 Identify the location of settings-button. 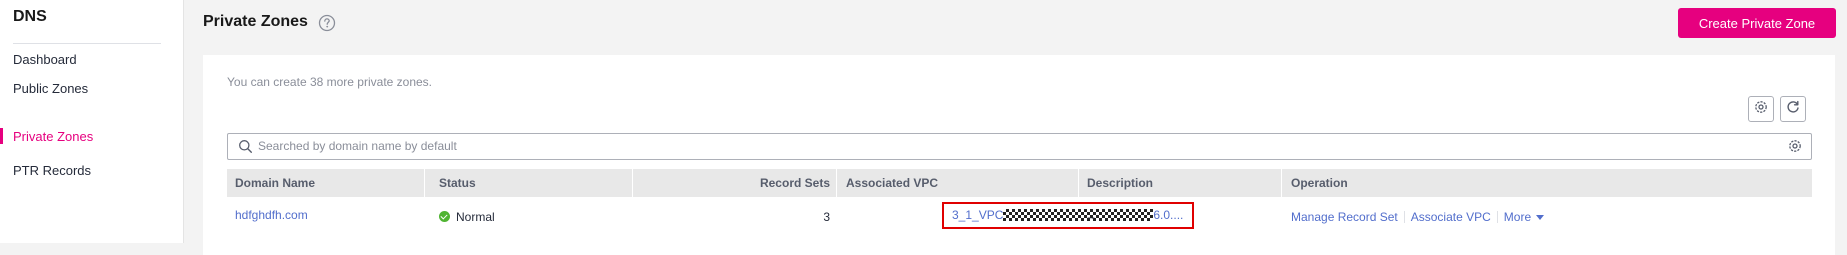
(1761, 109).